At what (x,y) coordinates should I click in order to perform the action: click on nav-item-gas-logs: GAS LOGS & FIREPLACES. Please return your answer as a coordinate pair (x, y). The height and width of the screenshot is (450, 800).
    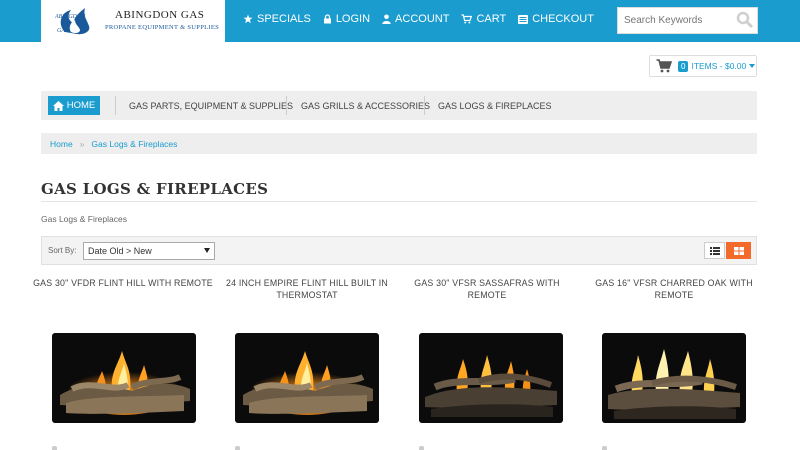
    Looking at the image, I should click on (495, 105).